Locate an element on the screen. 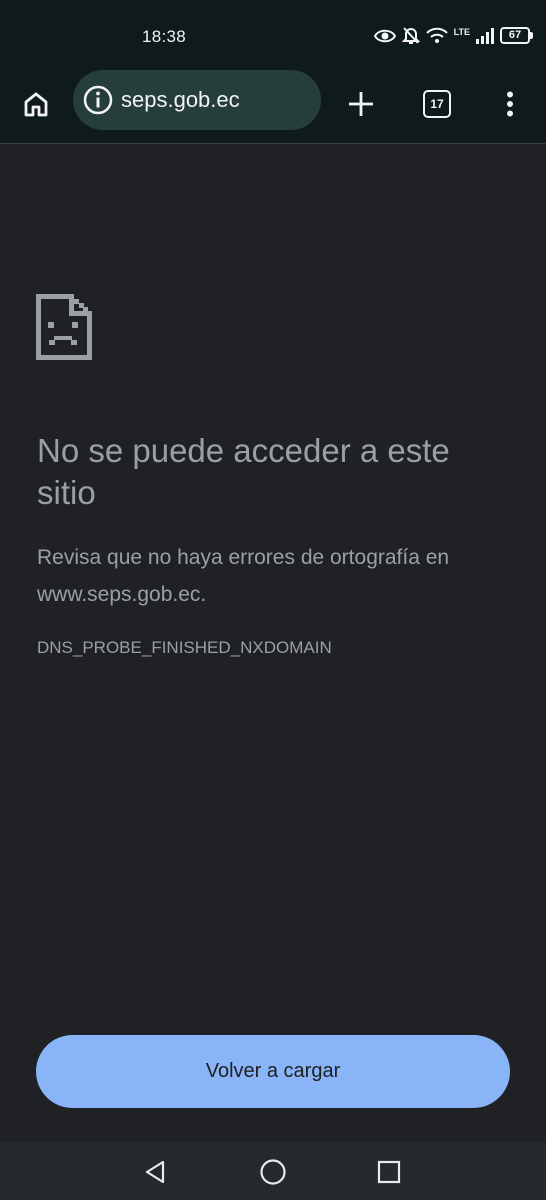  url-text: seps.gob.ec is located at coordinates (180, 100).